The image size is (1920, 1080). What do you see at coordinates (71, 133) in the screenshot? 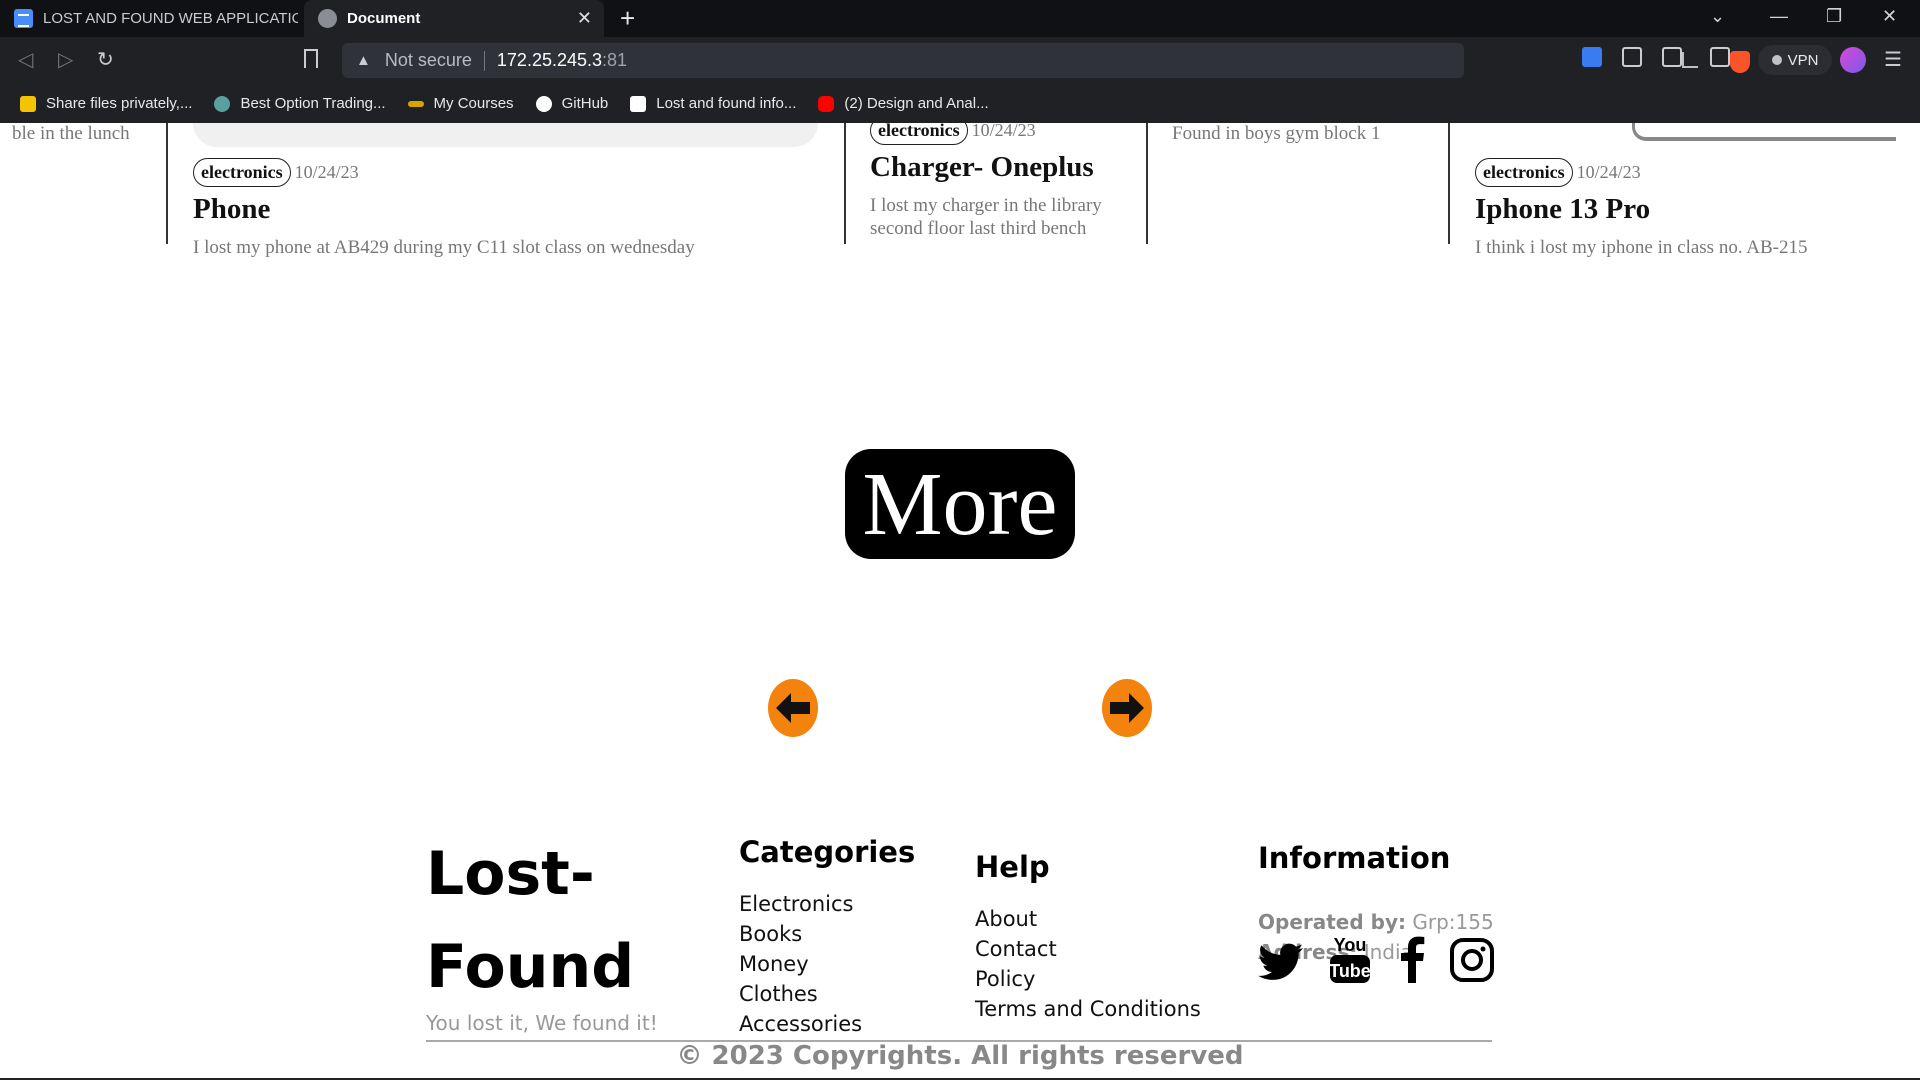
I see `partial-card-description: ble in the lunch` at bounding box center [71, 133].